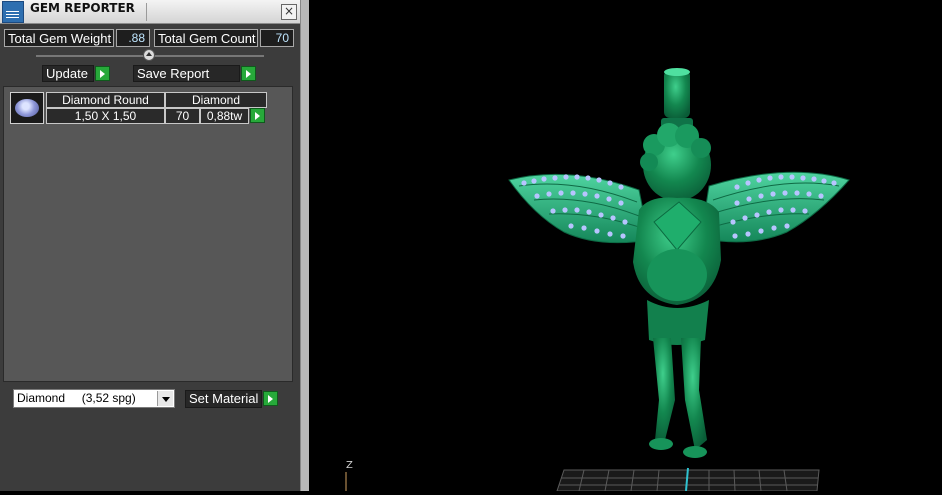 This screenshot has width=942, height=495. What do you see at coordinates (775, 207) in the screenshot?
I see `right-wing` at bounding box center [775, 207].